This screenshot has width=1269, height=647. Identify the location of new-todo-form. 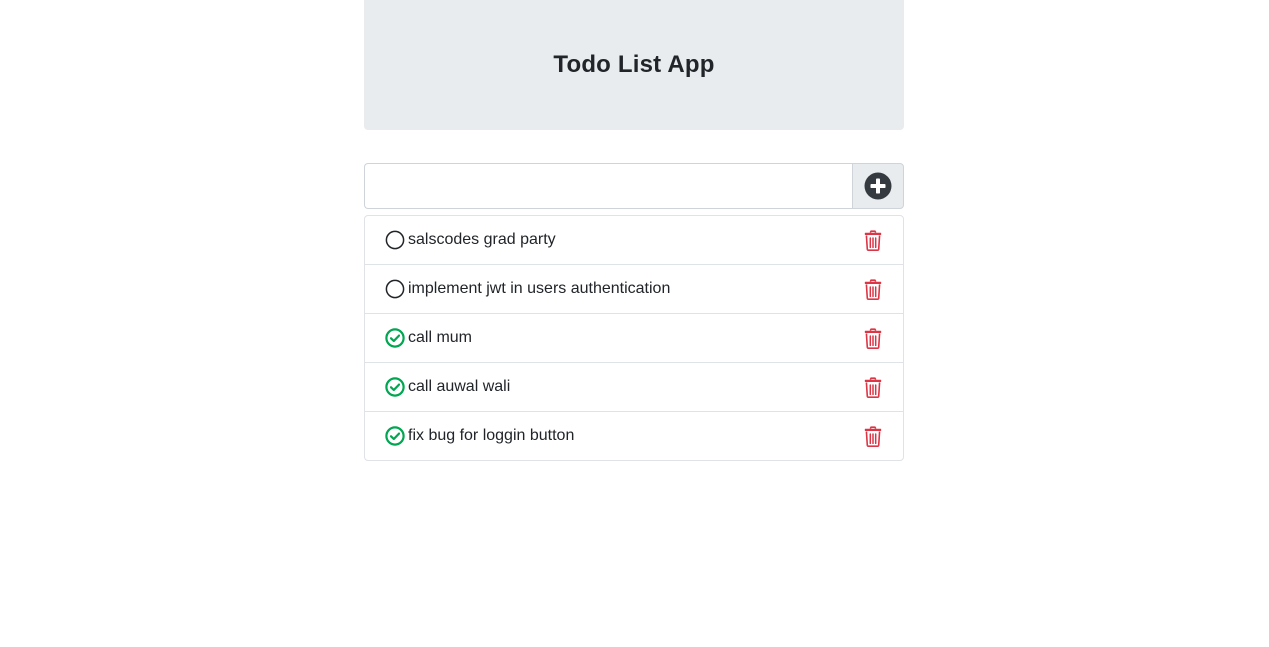
(634, 186).